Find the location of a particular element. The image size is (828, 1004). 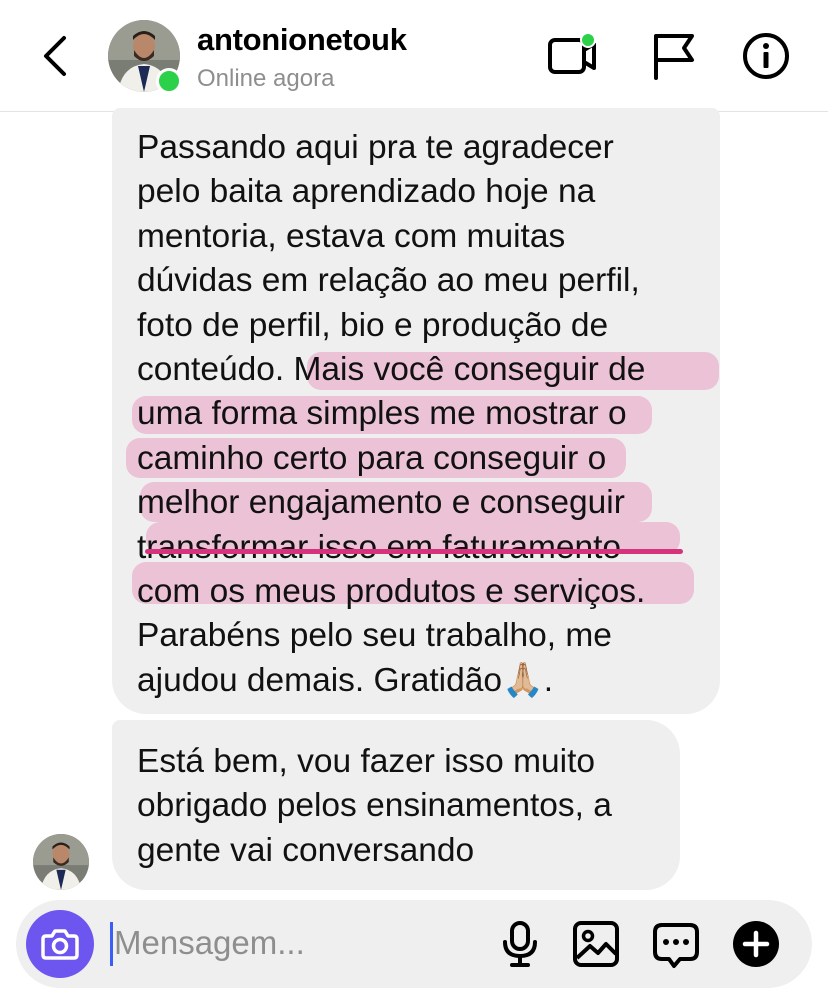

chat-header: antonionetouk Online agora is located at coordinates (414, 56).